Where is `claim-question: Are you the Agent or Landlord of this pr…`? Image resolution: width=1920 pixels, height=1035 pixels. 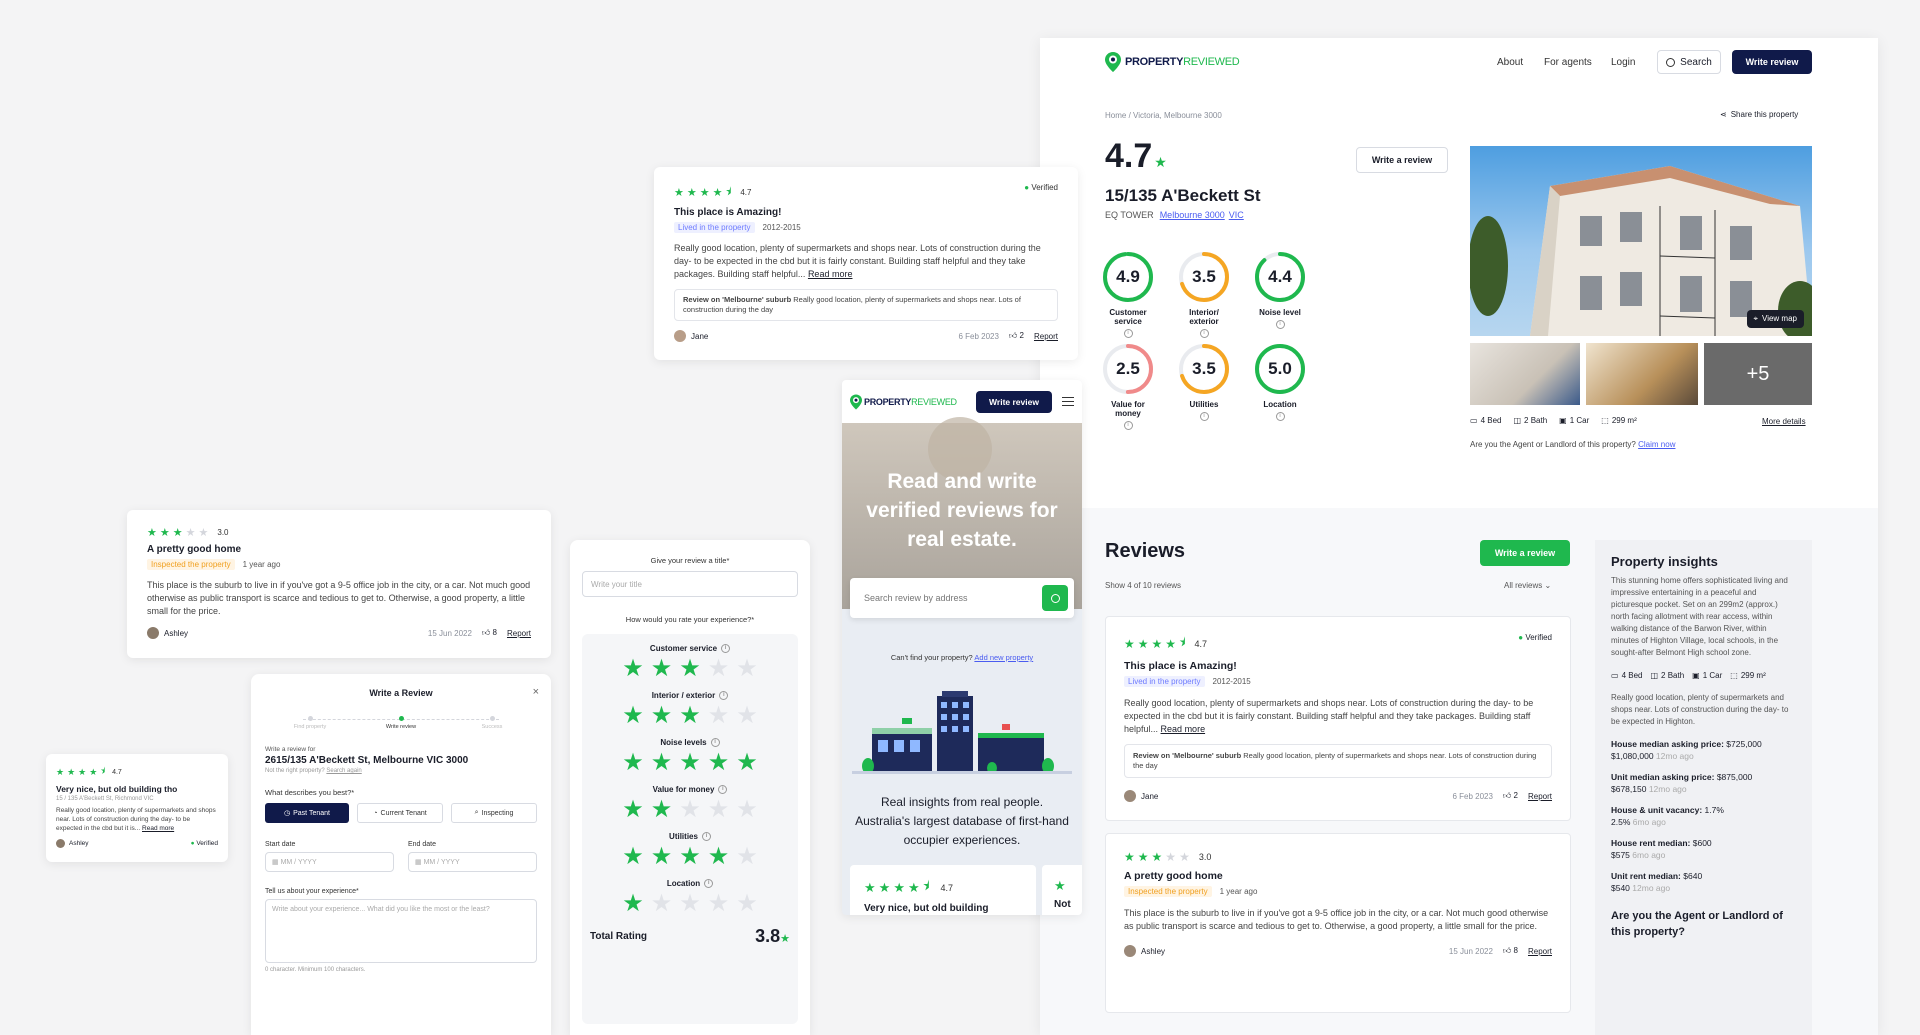 claim-question: Are you the Agent or Landlord of this pr… is located at coordinates (1553, 444).